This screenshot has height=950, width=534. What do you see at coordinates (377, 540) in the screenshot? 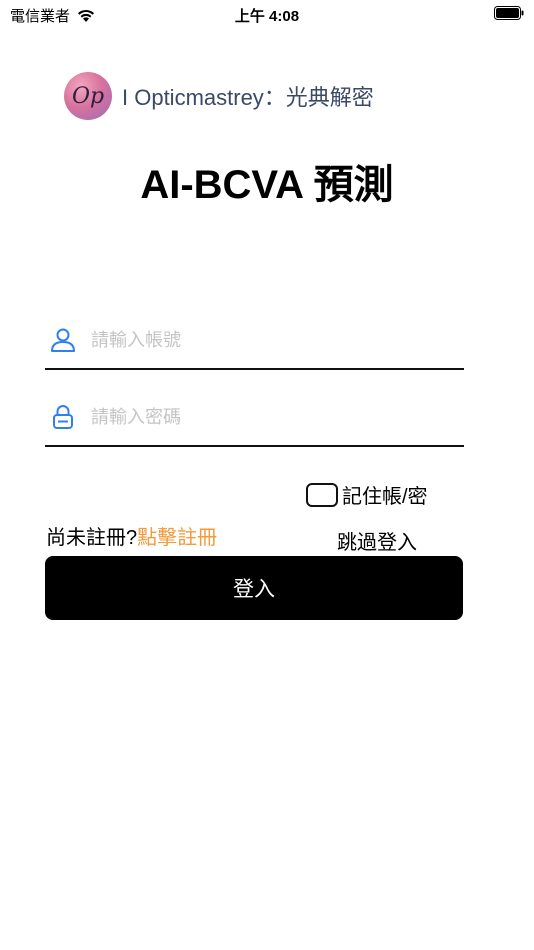
I see `skip-login-link: 跳過登入` at bounding box center [377, 540].